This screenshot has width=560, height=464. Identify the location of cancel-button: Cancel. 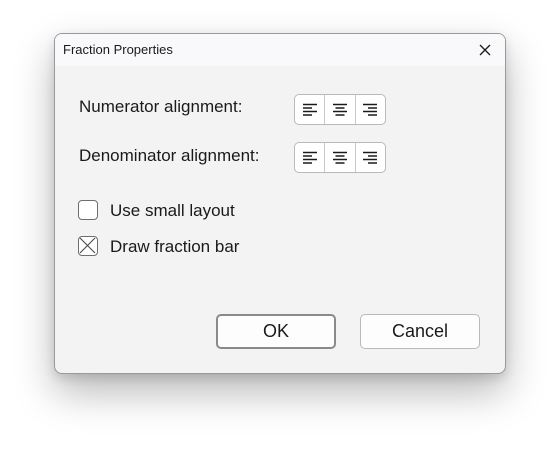
(420, 331).